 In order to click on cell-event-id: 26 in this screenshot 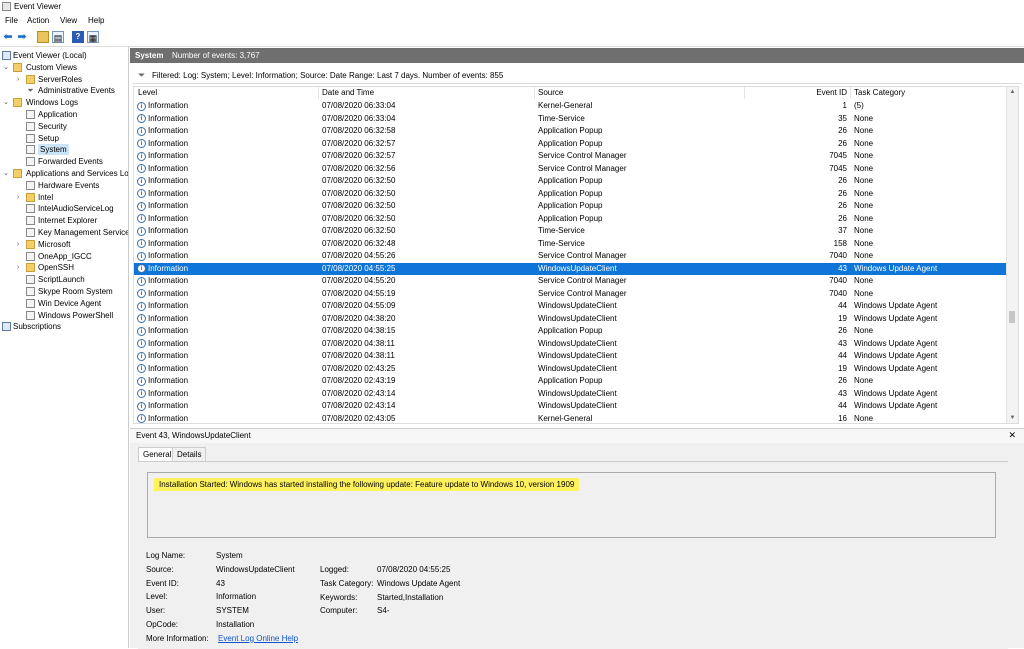, I will do `click(842, 180)`.